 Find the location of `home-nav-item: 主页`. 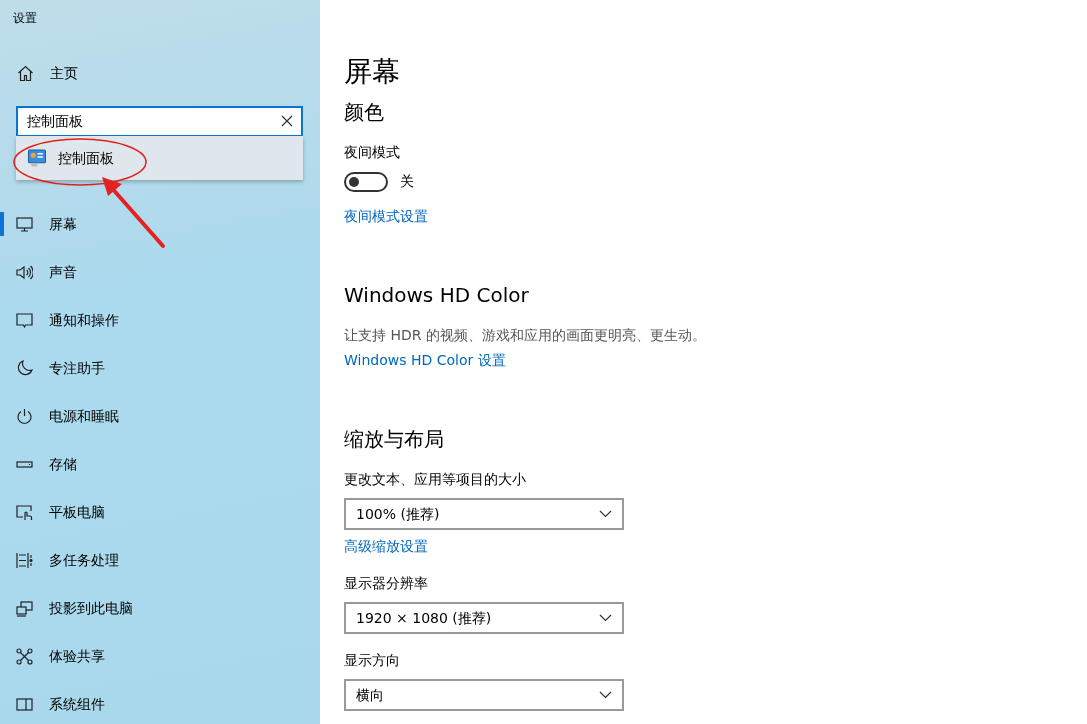

home-nav-item: 主页 is located at coordinates (39, 73).